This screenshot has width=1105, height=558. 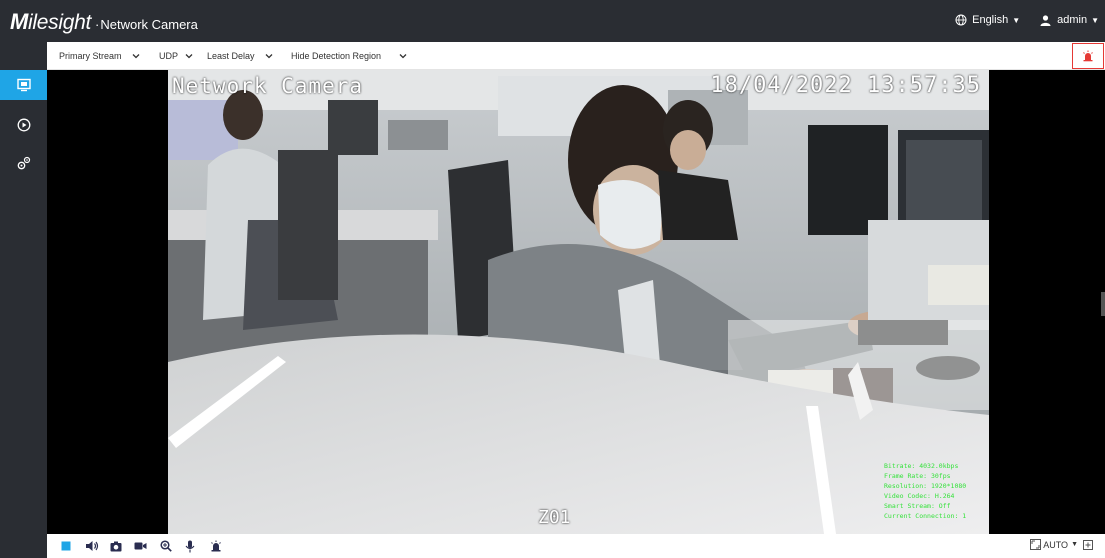 What do you see at coordinates (925, 486) in the screenshot?
I see `osd-stat-line: Resolution: 1920*1080` at bounding box center [925, 486].